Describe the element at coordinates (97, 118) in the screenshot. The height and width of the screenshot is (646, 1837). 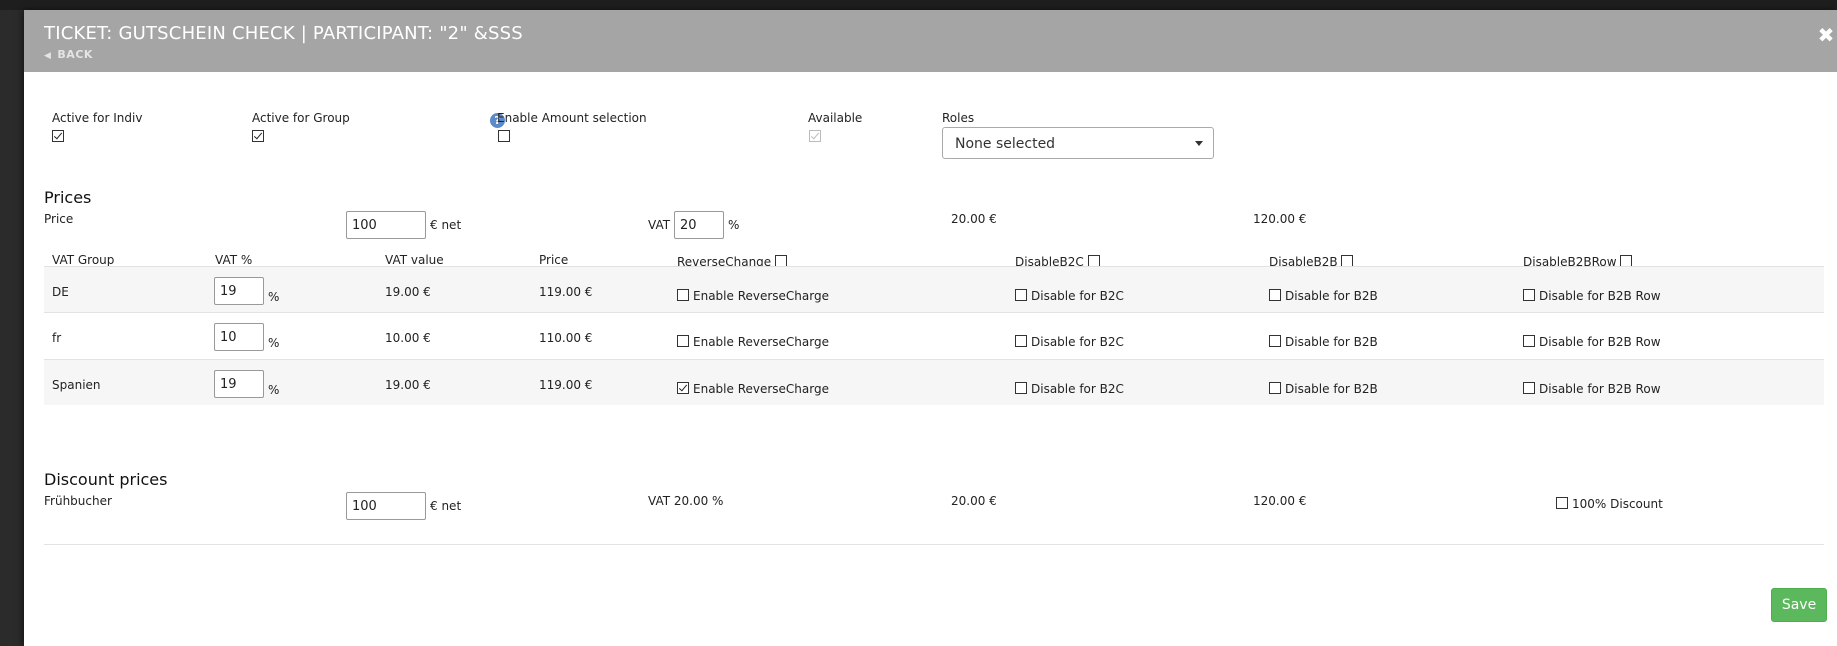
I see `active-indiv-label: Active for Indiv` at that location.